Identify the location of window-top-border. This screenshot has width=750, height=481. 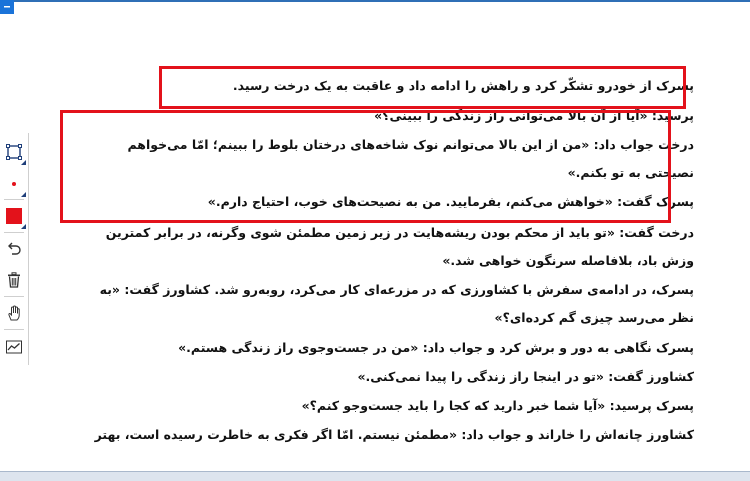
(375, 1).